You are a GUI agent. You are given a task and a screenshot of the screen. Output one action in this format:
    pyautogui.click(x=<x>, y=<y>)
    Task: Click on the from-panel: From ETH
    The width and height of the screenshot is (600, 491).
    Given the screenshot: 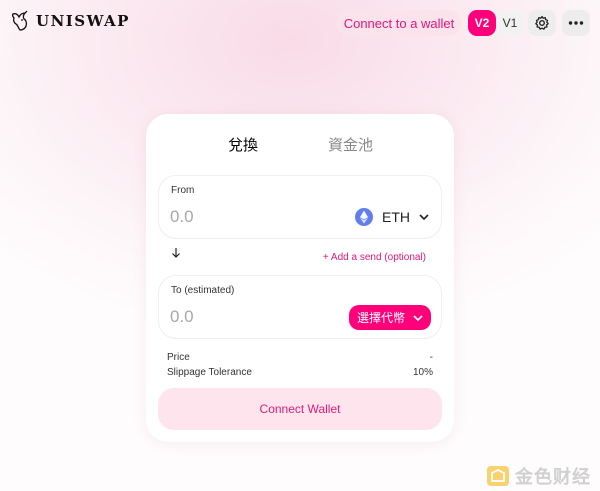 What is the action you would take?
    pyautogui.click(x=300, y=207)
    